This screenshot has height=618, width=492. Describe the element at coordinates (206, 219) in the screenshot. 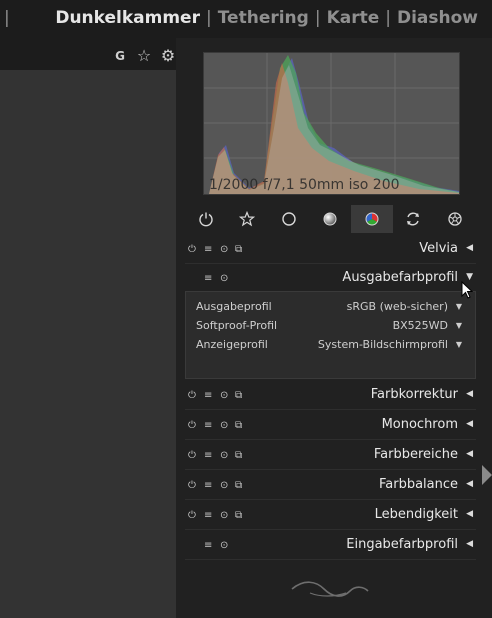

I see `power-icon` at that location.